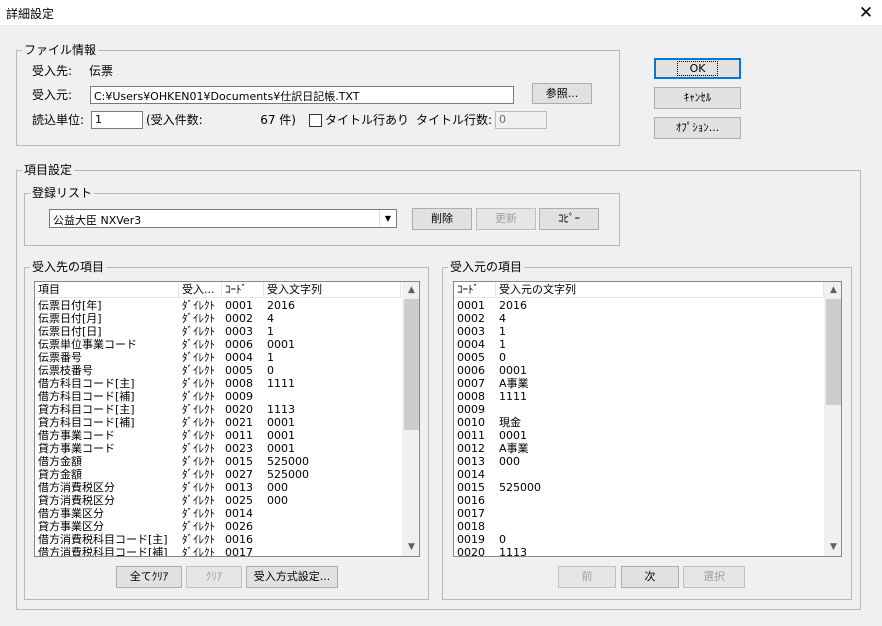 This screenshot has width=882, height=626. I want to click on next-button-label: 次, so click(650, 576).